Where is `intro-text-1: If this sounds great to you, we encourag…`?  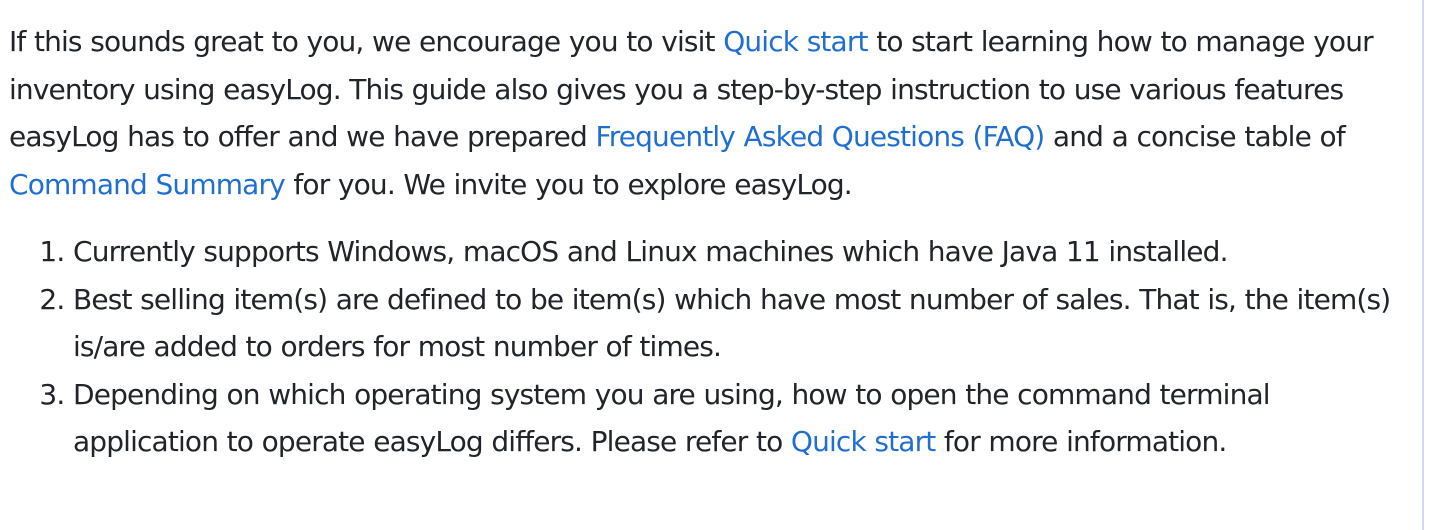
intro-text-1: If this sounds great to you, we encourag… is located at coordinates (366, 41).